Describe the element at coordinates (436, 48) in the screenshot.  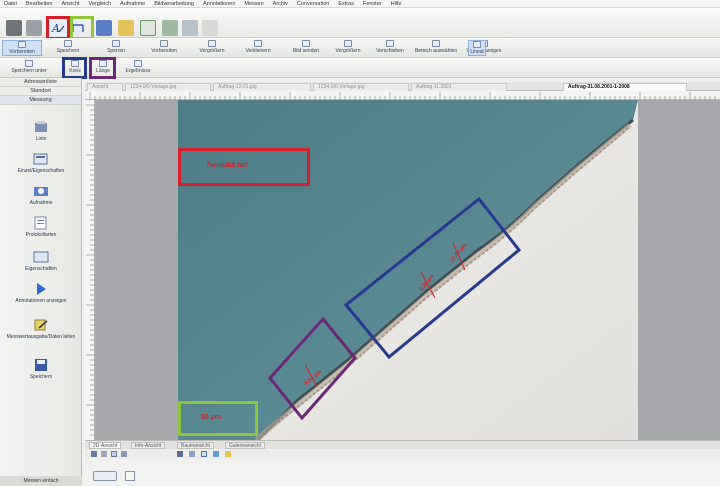
I see `tool-button: Bereich auswählen` at that location.